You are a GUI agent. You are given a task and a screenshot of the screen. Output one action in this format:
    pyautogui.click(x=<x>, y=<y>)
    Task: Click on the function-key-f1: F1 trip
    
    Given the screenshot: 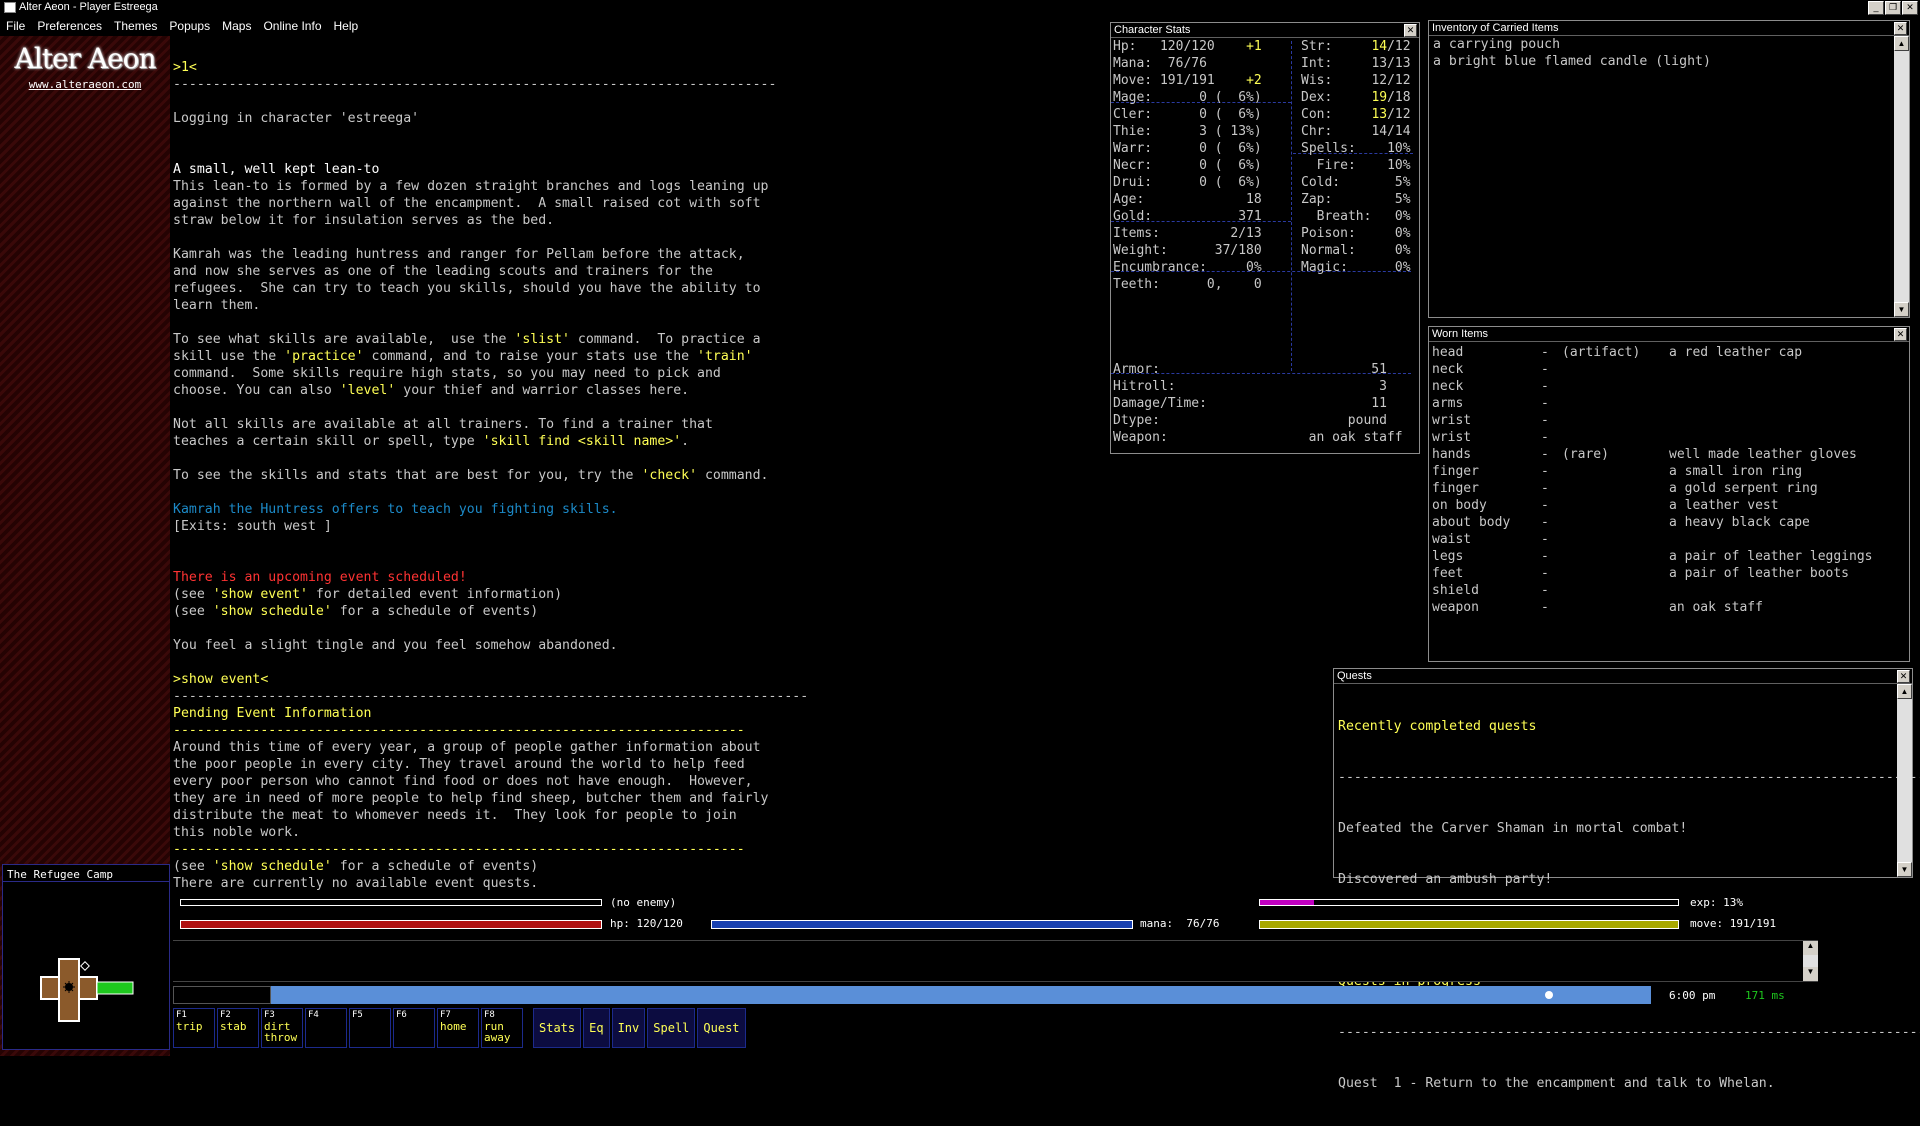 What is the action you would take?
    pyautogui.click(x=194, y=1028)
    